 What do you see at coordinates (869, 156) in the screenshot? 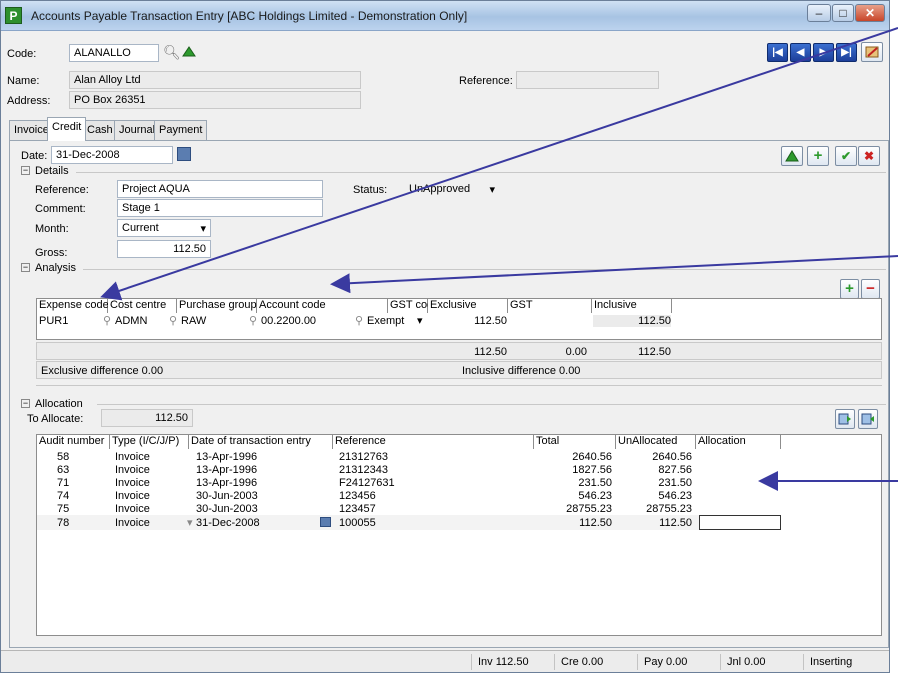
I see `cancel-x-icon: ✖︎` at bounding box center [869, 156].